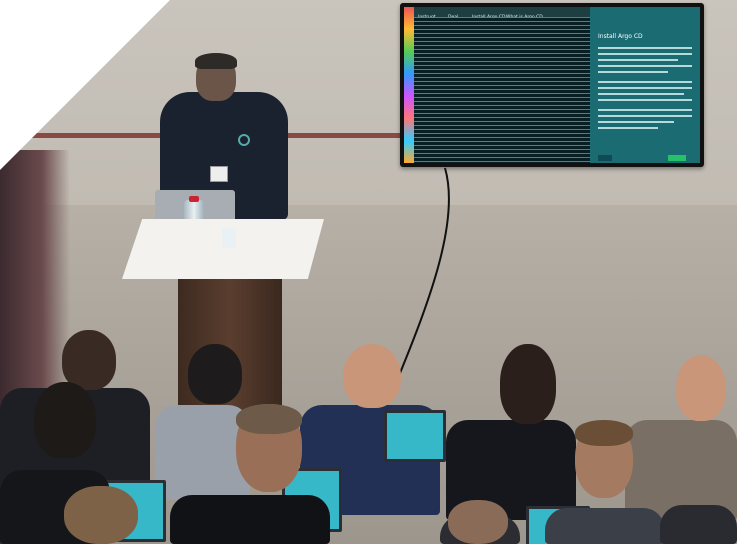  What do you see at coordinates (216, 61) in the screenshot?
I see `speaker-hair` at bounding box center [216, 61].